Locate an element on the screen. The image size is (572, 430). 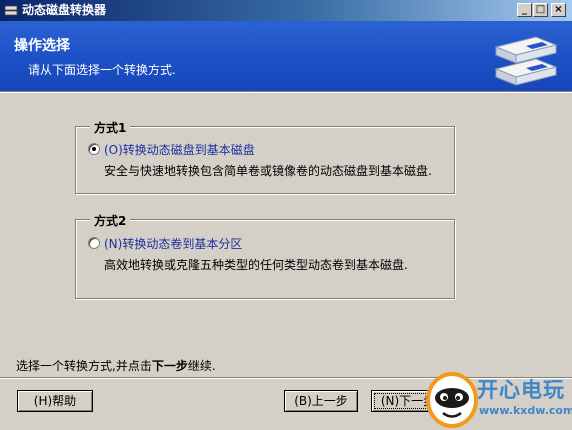
dynamic-disks-icon is located at coordinates (526, 61).